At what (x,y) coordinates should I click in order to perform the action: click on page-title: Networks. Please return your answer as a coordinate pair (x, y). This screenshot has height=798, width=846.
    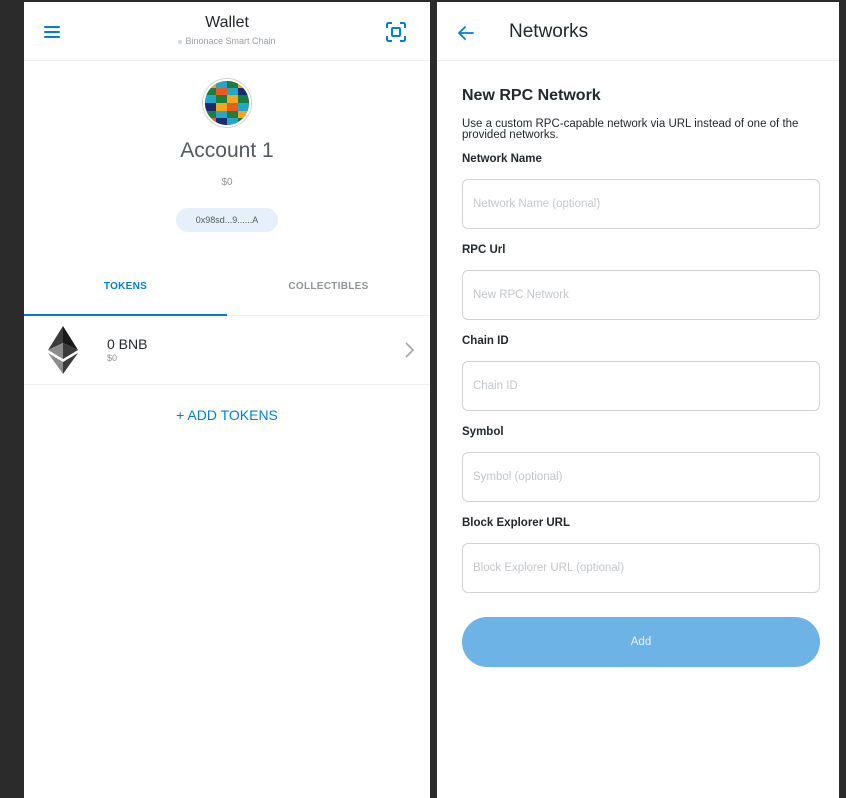
    Looking at the image, I should click on (549, 31).